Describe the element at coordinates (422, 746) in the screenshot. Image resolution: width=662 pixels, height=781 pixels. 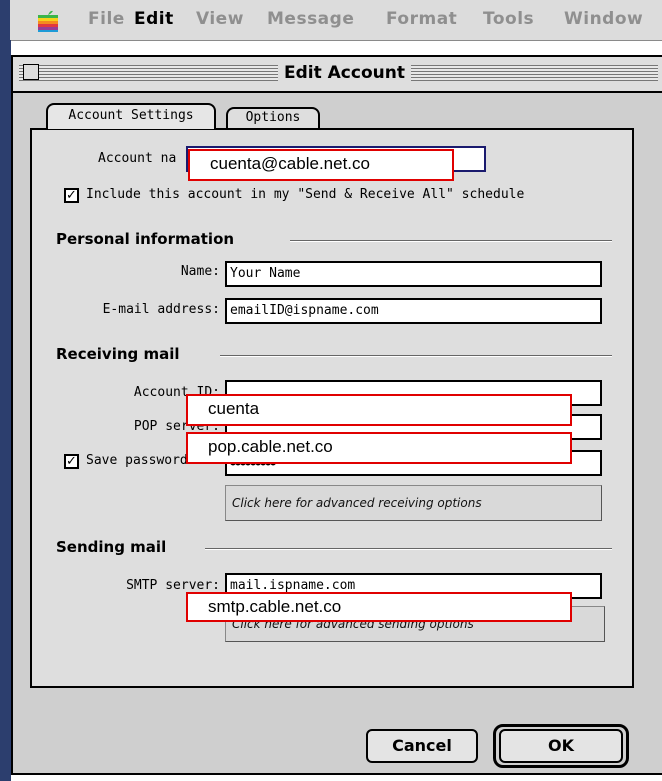
I see `cancel-button: Cancel` at that location.